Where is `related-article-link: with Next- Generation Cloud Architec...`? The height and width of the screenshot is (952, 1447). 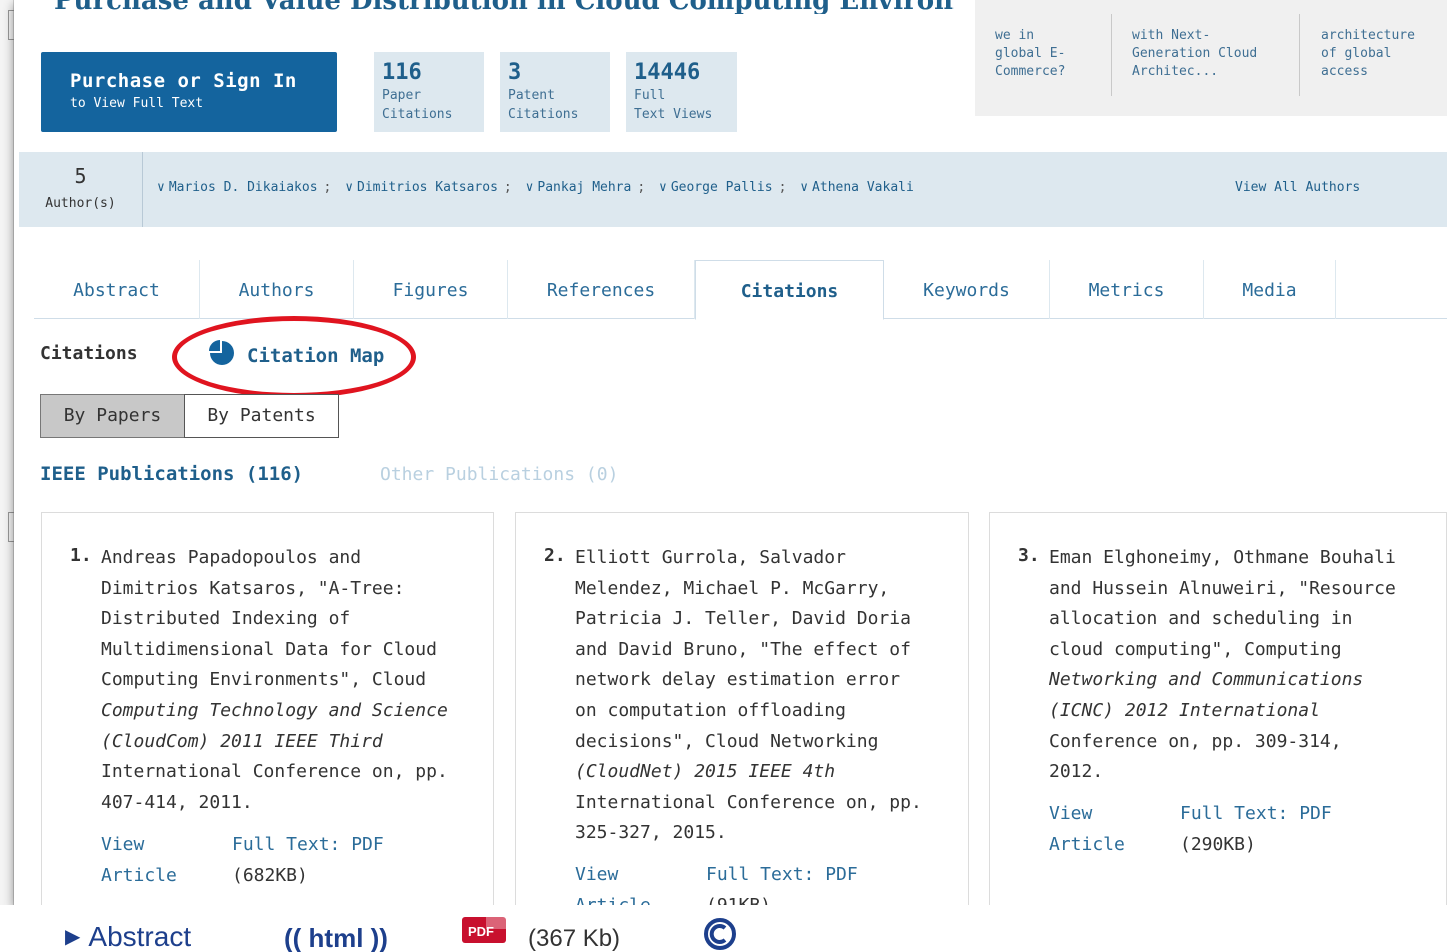
related-article-link: with Next- Generation Cloud Architec... is located at coordinates (1194, 54).